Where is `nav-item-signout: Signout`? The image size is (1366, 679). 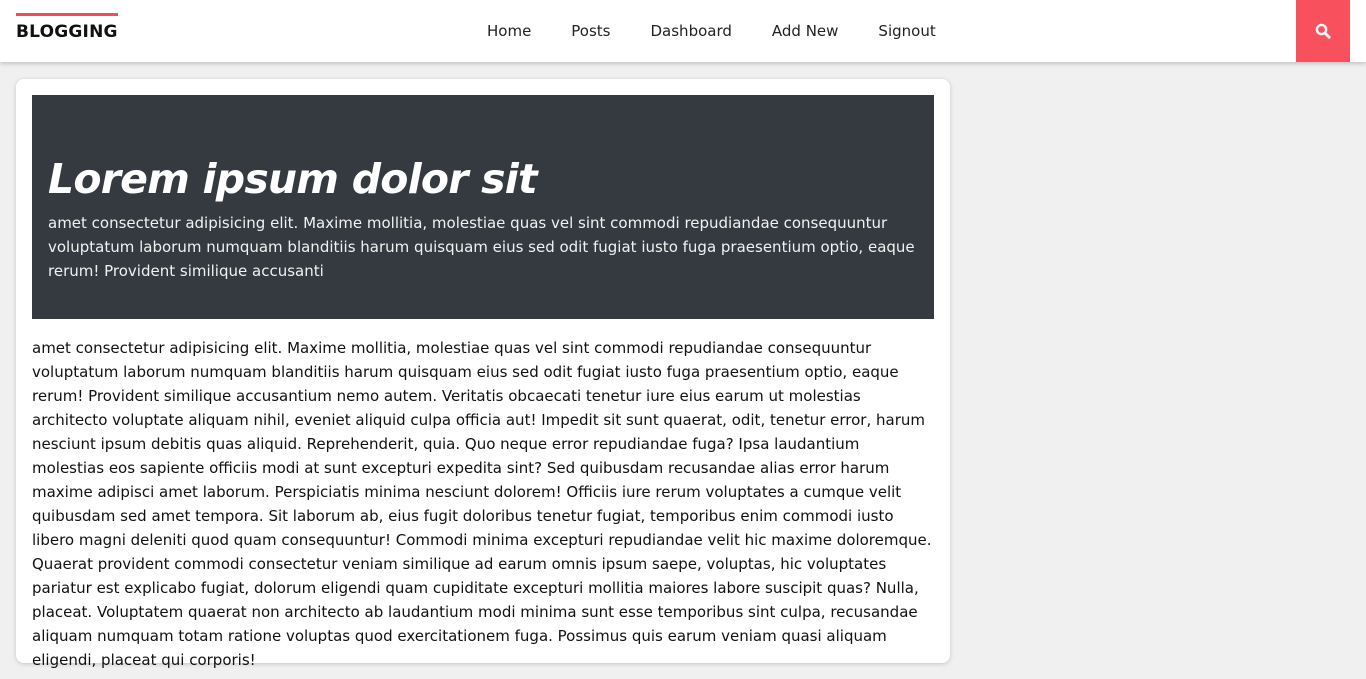 nav-item-signout: Signout is located at coordinates (906, 31).